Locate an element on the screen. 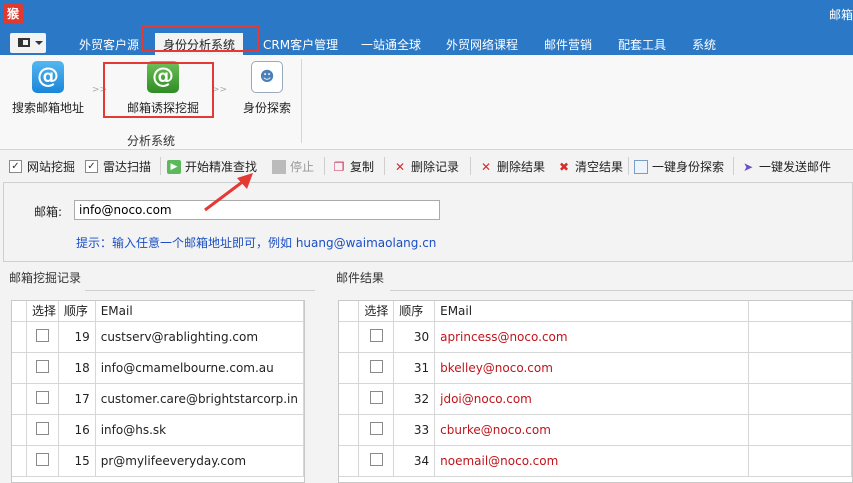 The width and height of the screenshot is (853, 483). annotation-arrow is located at coordinates (228, 192).